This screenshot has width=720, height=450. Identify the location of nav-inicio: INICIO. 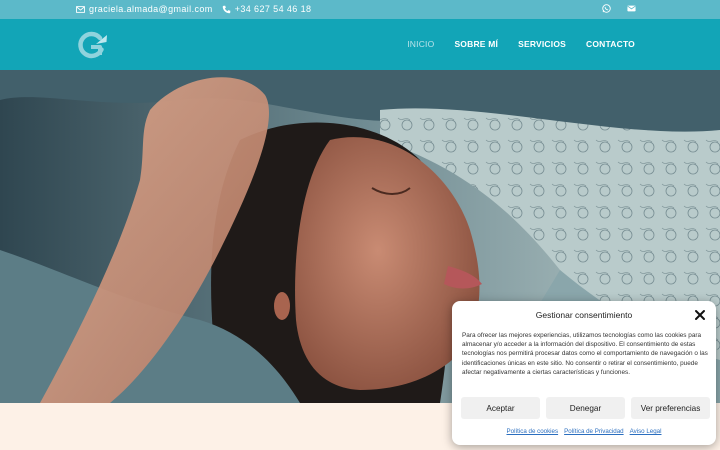
(420, 44).